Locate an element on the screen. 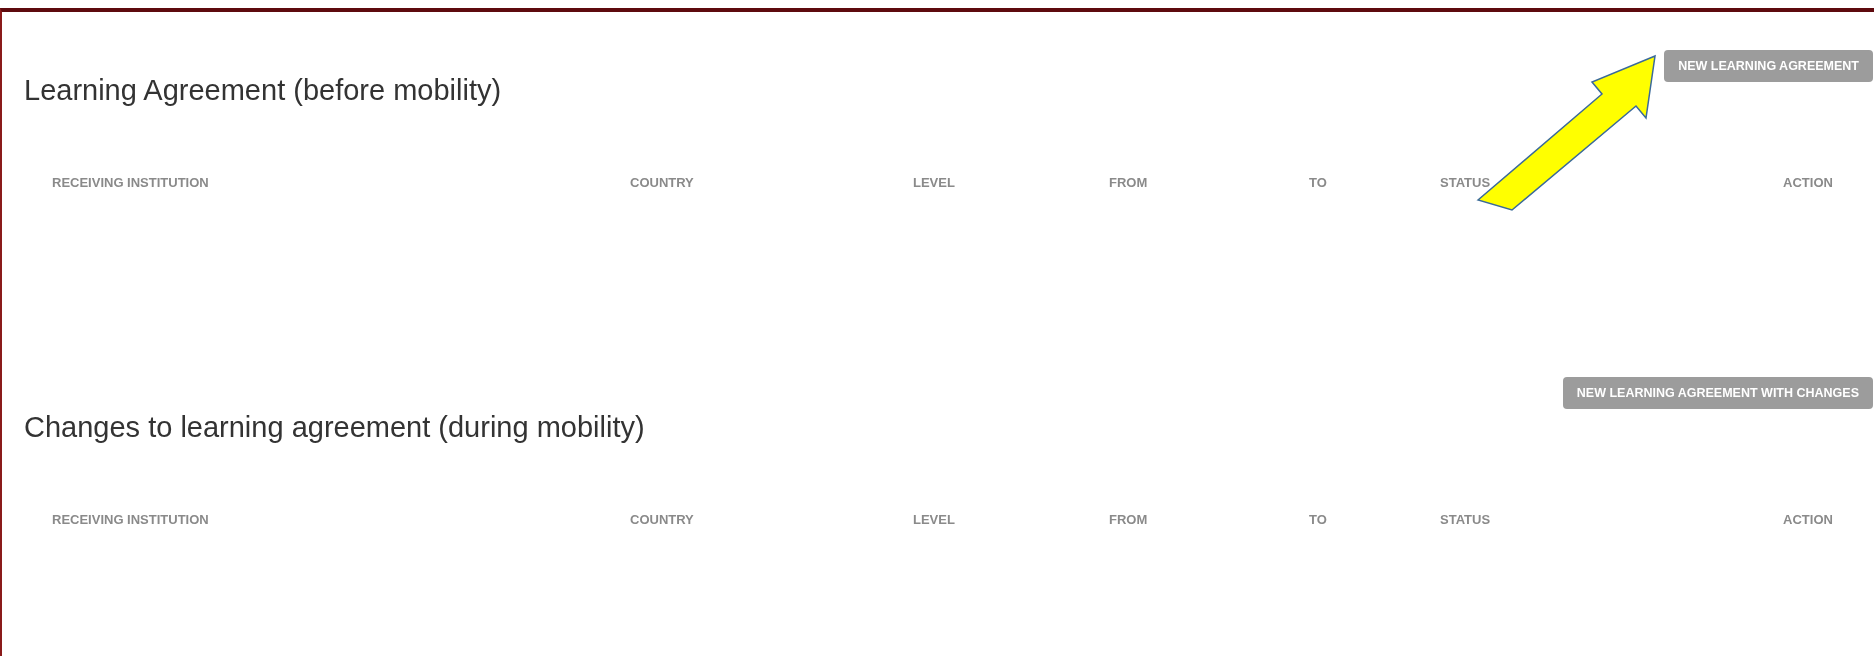  section-title: Changes to learning agreement (during mobility) is located at coordinates (334, 427).